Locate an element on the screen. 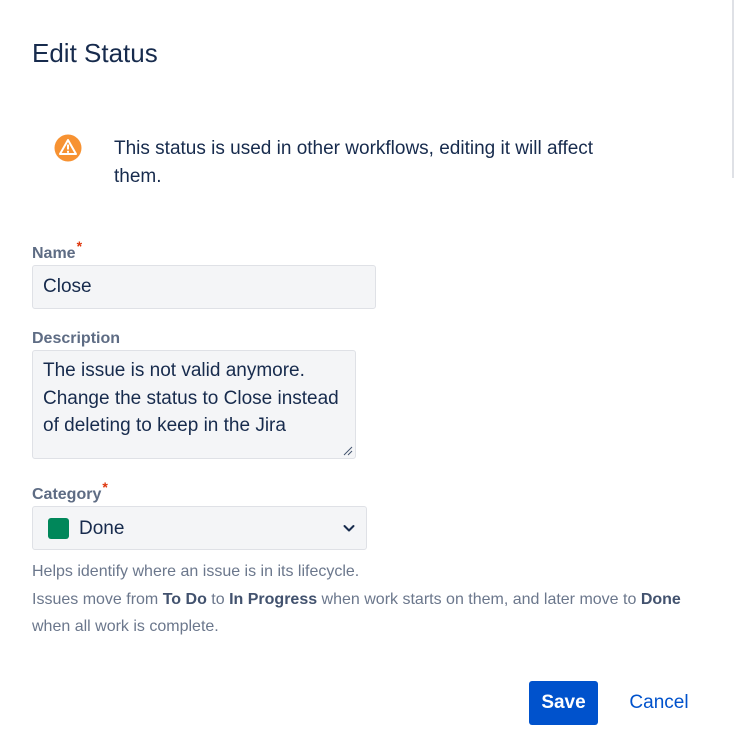 The image size is (734, 753). name-label-text: Name is located at coordinates (54, 253).